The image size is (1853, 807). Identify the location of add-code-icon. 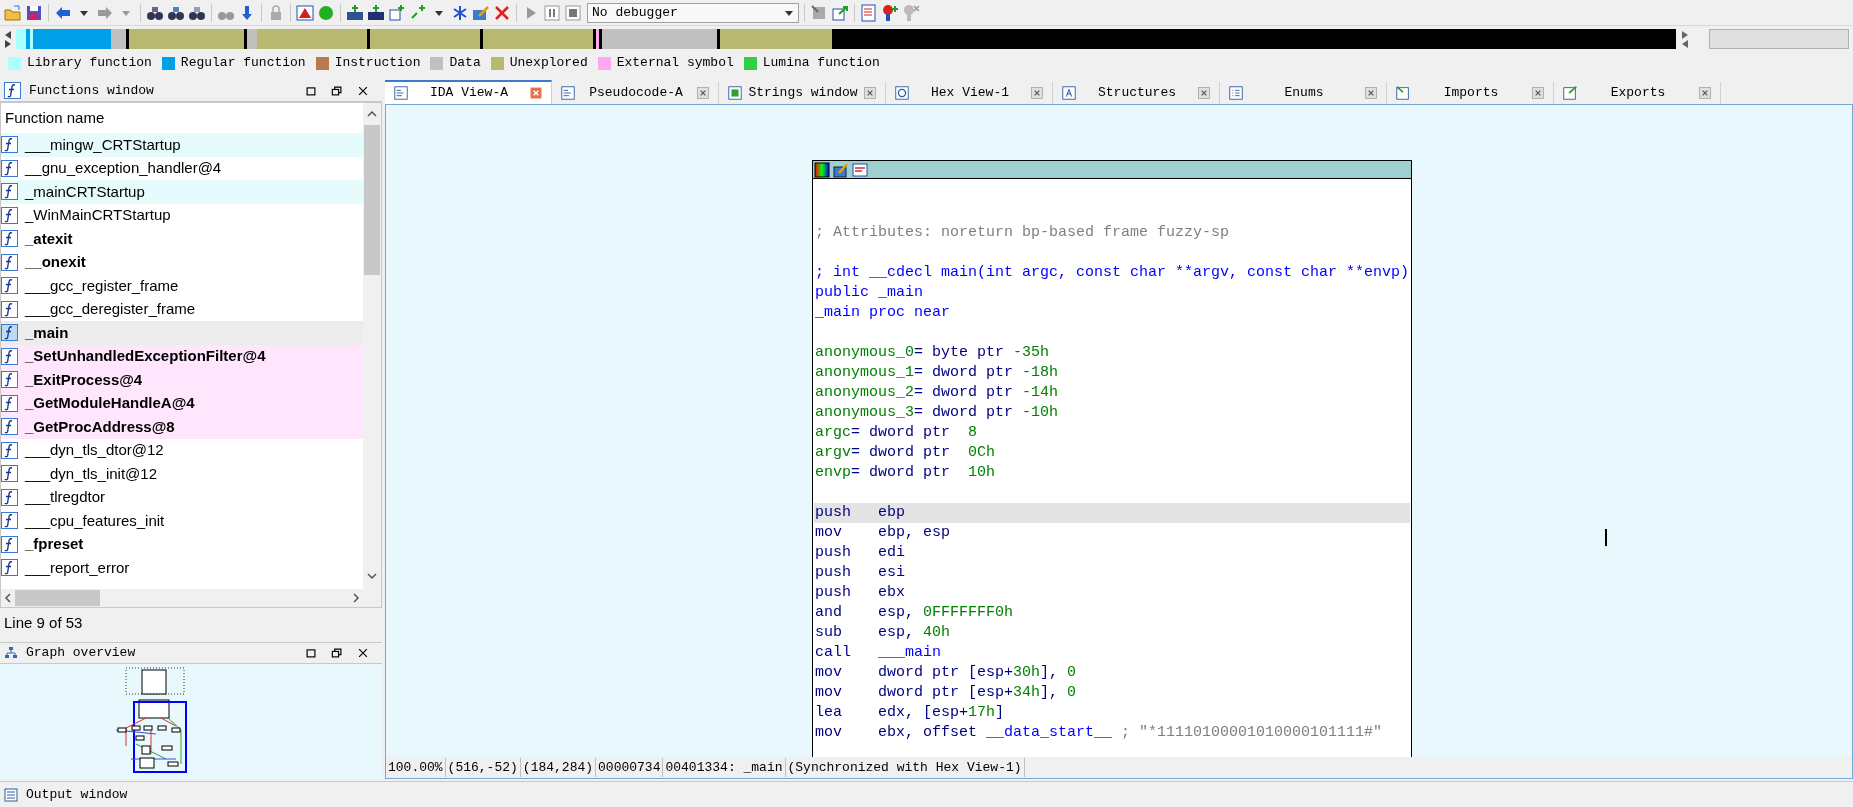
(355, 12).